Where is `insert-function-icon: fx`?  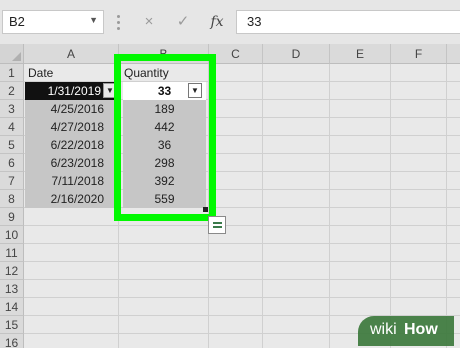
insert-function-icon: fx is located at coordinates (217, 22).